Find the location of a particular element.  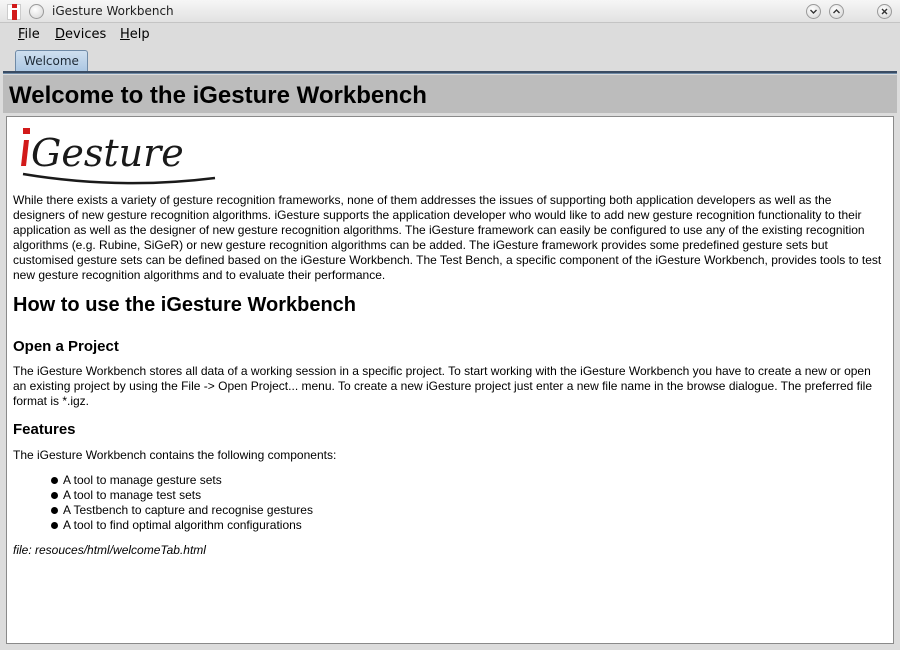

menu-file: File is located at coordinates (29, 34).